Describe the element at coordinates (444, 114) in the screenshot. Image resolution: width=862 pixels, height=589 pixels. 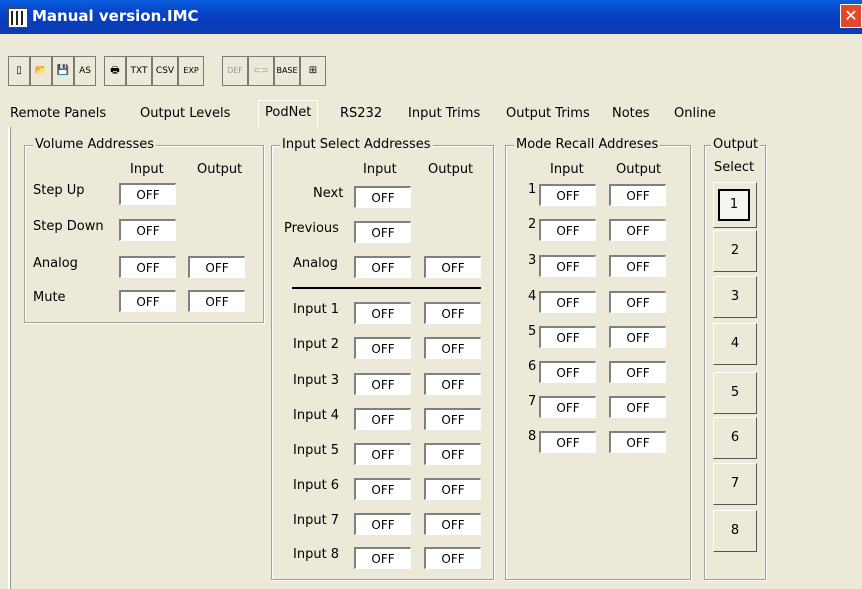
I see `tab-input-trims: Input Trims` at that location.